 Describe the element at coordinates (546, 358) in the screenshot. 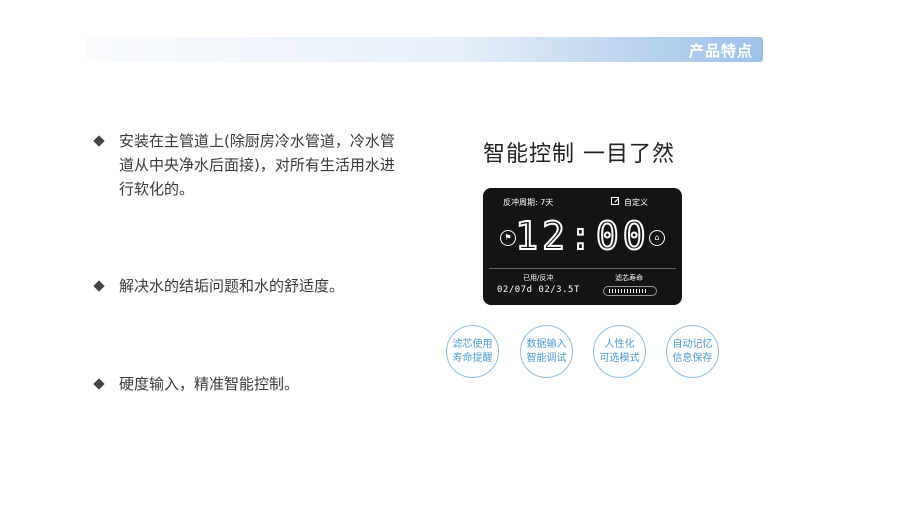

I see `badge-line: 智能调试` at that location.